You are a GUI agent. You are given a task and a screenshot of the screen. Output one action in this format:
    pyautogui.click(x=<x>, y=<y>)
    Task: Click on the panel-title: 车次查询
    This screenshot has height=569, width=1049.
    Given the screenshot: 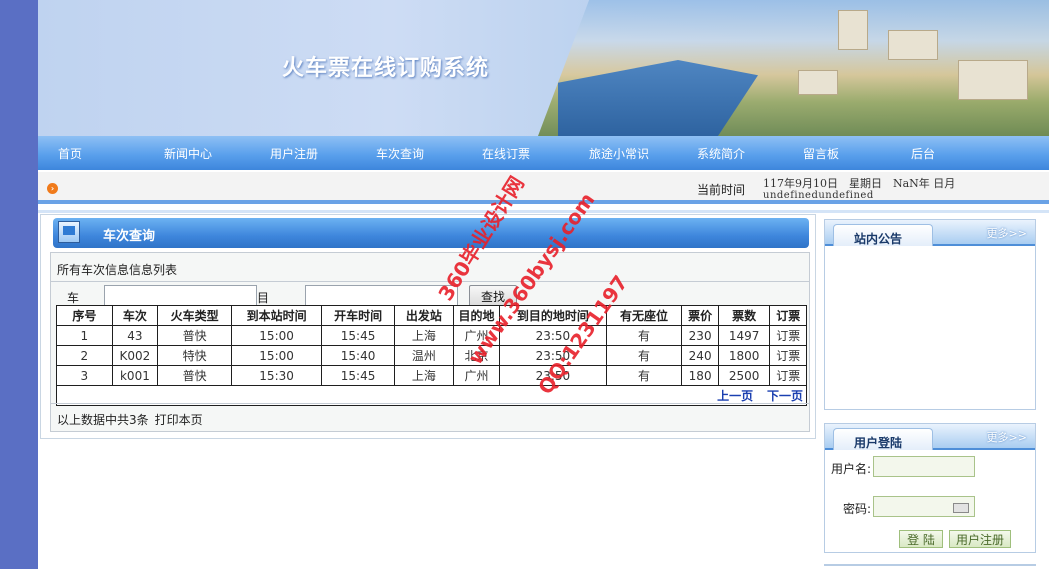 What is the action you would take?
    pyautogui.click(x=129, y=236)
    